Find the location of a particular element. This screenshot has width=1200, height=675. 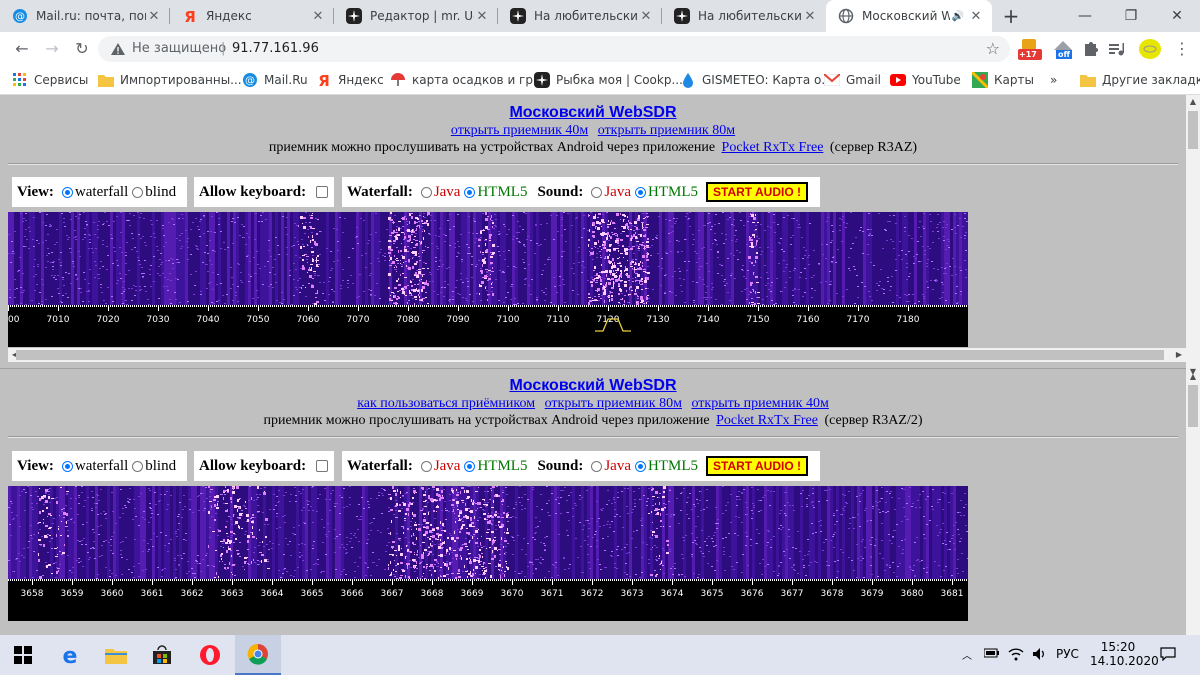

apps-icon is located at coordinates (20, 80).